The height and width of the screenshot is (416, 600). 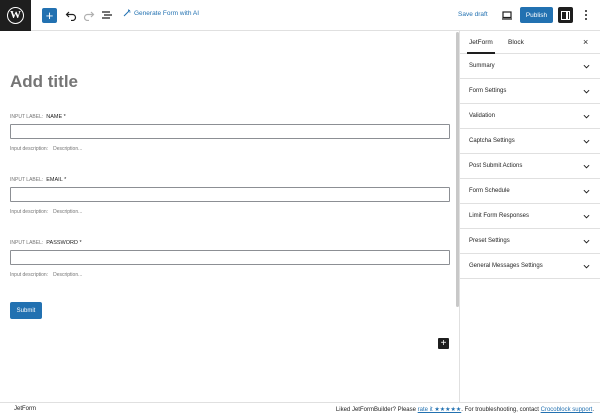 I want to click on post-title-input: Add title, so click(x=44, y=82).